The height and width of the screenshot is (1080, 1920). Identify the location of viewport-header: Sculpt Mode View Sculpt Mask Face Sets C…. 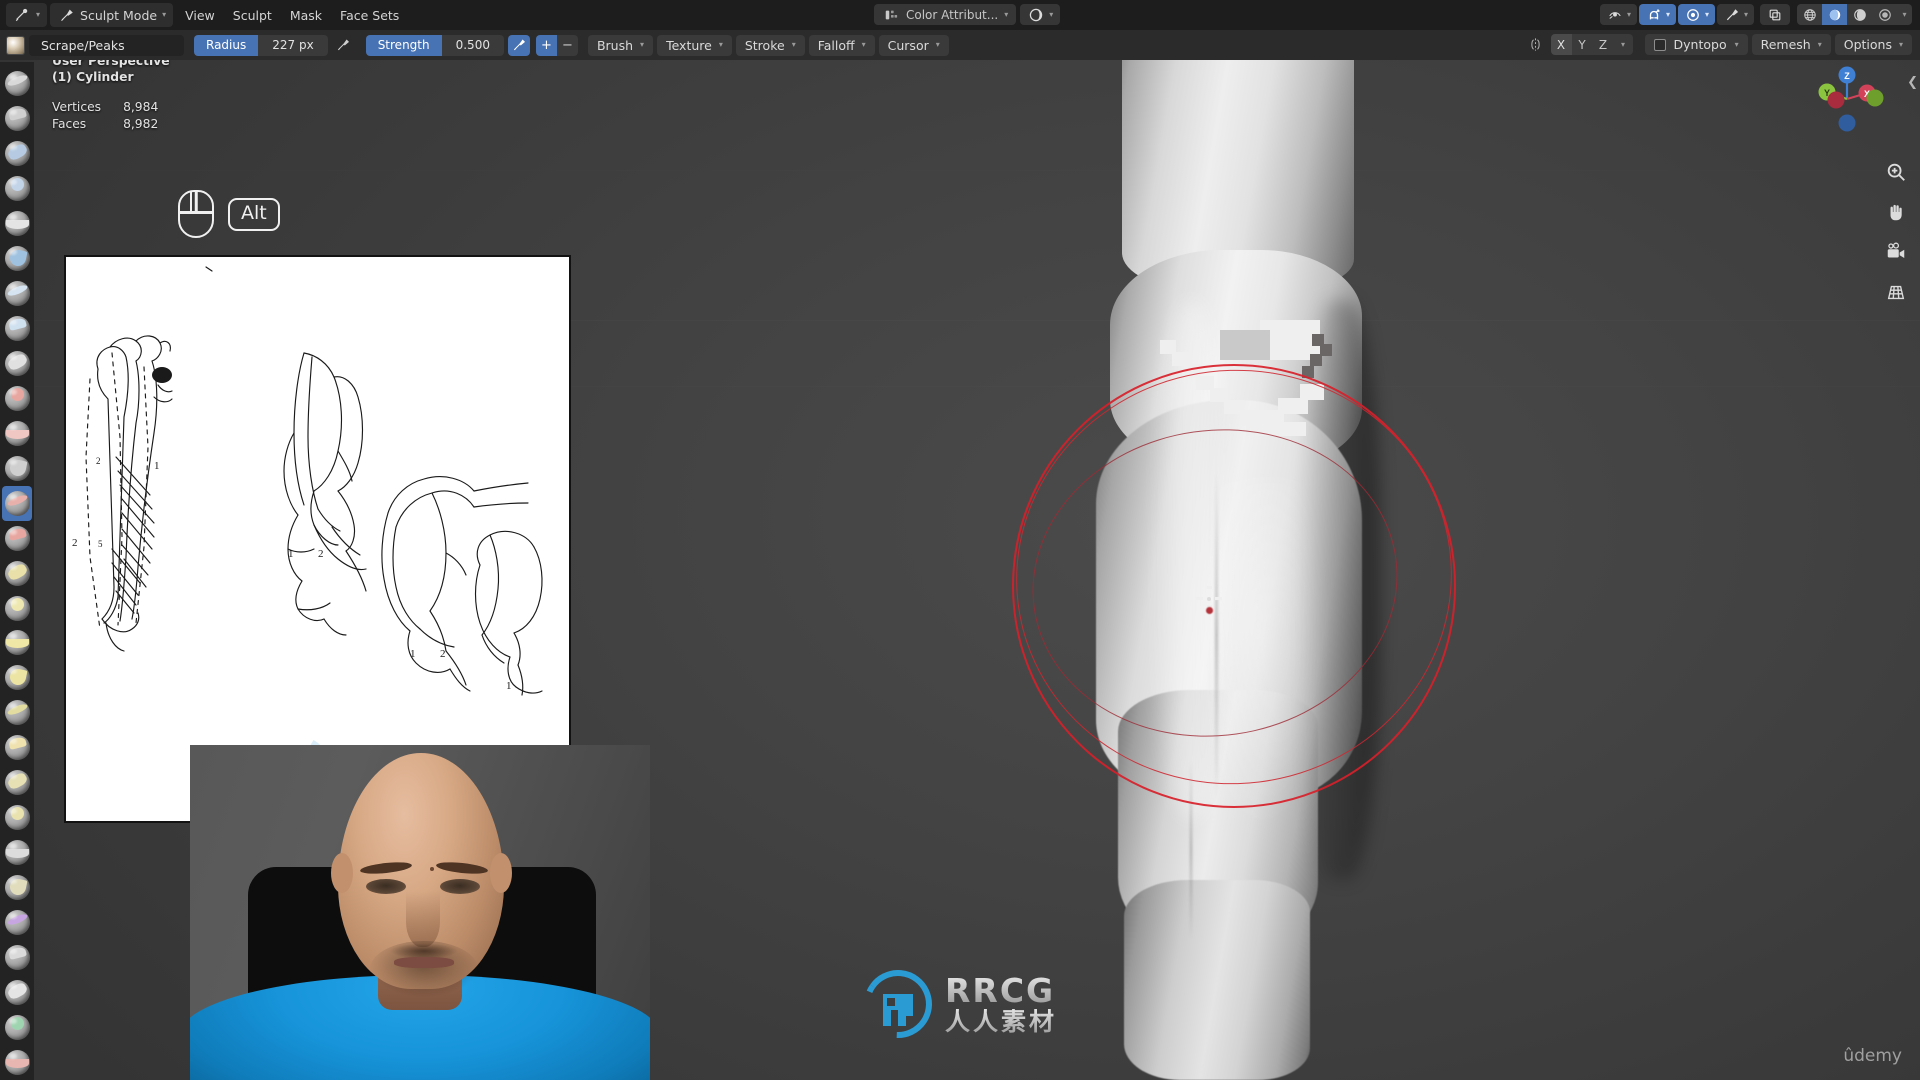
(960, 15).